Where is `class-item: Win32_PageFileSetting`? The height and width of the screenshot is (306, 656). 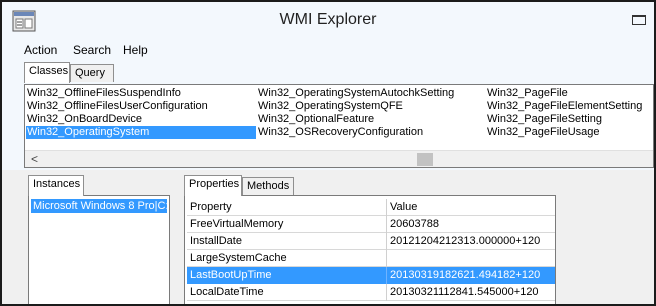 class-item: Win32_PageFileSetting is located at coordinates (568, 119).